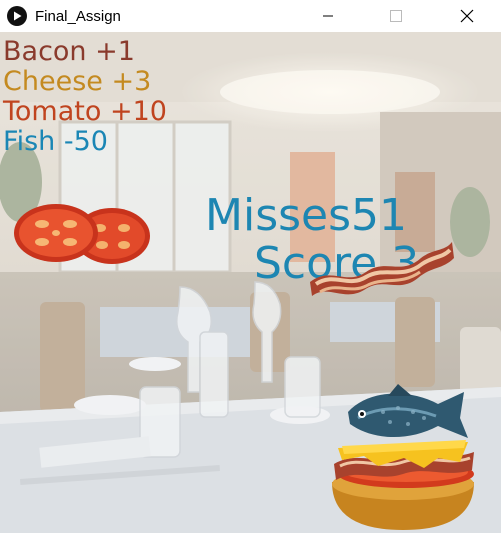 This screenshot has width=501, height=533. Describe the element at coordinates (85, 111) in the screenshot. I see `legend-tomato: Tomato +10` at that location.